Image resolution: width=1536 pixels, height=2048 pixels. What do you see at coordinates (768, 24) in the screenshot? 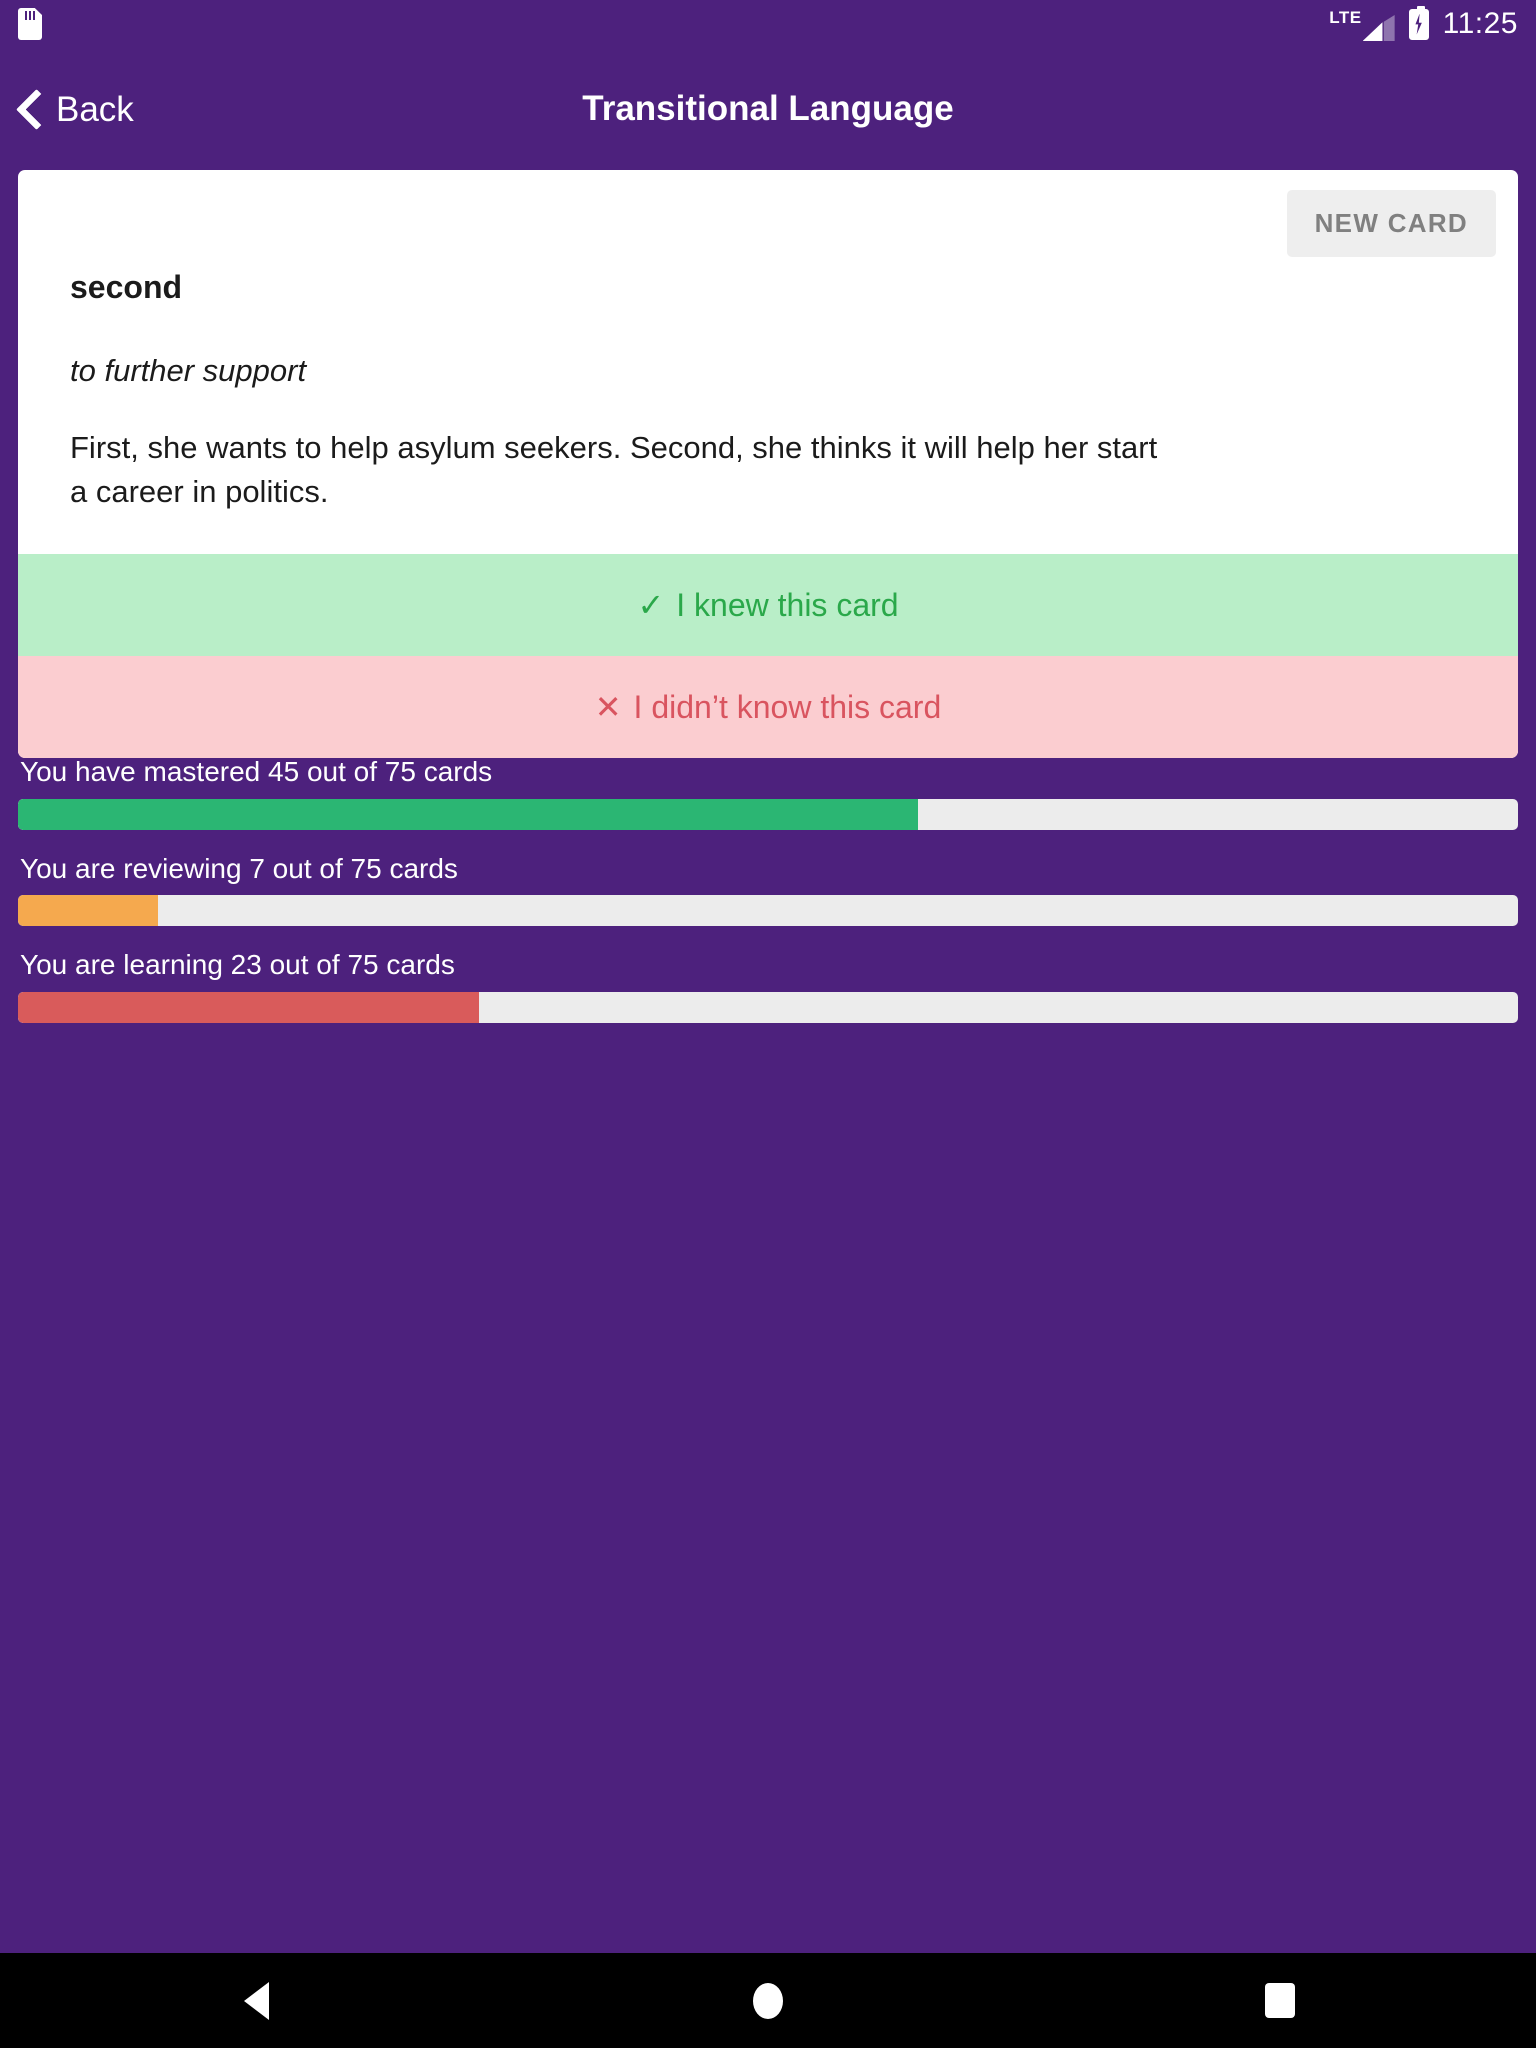
I see `status-bar: LTE 11:25` at bounding box center [768, 24].